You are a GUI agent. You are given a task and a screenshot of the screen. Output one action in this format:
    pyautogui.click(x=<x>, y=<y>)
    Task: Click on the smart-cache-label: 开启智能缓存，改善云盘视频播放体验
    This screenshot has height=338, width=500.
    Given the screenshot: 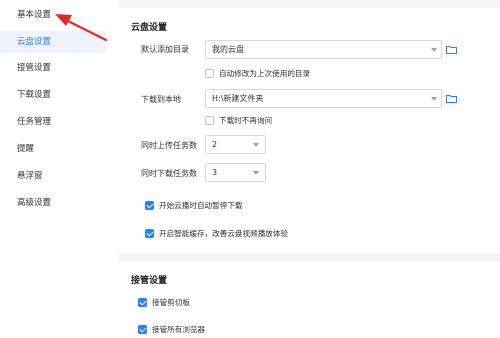 What is the action you would take?
    pyautogui.click(x=224, y=233)
    